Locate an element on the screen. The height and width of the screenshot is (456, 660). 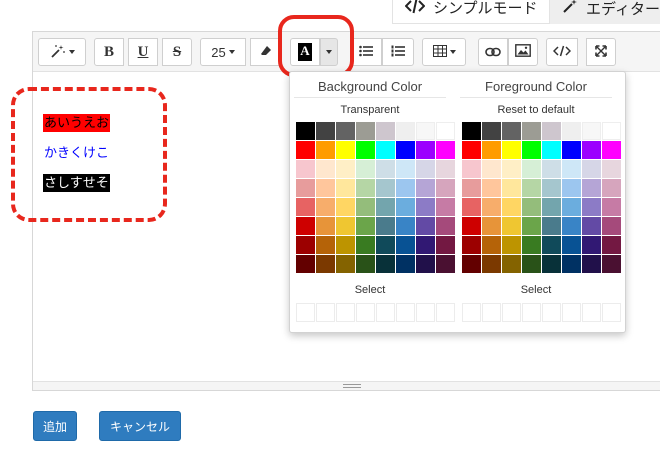
code-view-button is located at coordinates (562, 52).